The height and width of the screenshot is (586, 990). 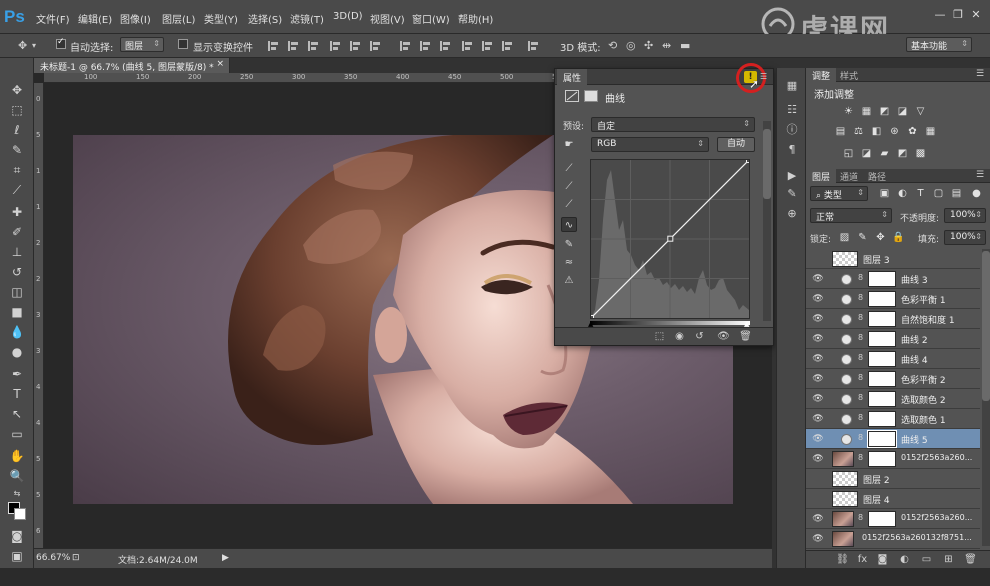 What do you see at coordinates (970, 560) in the screenshot?
I see `delete-layer-icon: 🗑` at bounding box center [970, 560].